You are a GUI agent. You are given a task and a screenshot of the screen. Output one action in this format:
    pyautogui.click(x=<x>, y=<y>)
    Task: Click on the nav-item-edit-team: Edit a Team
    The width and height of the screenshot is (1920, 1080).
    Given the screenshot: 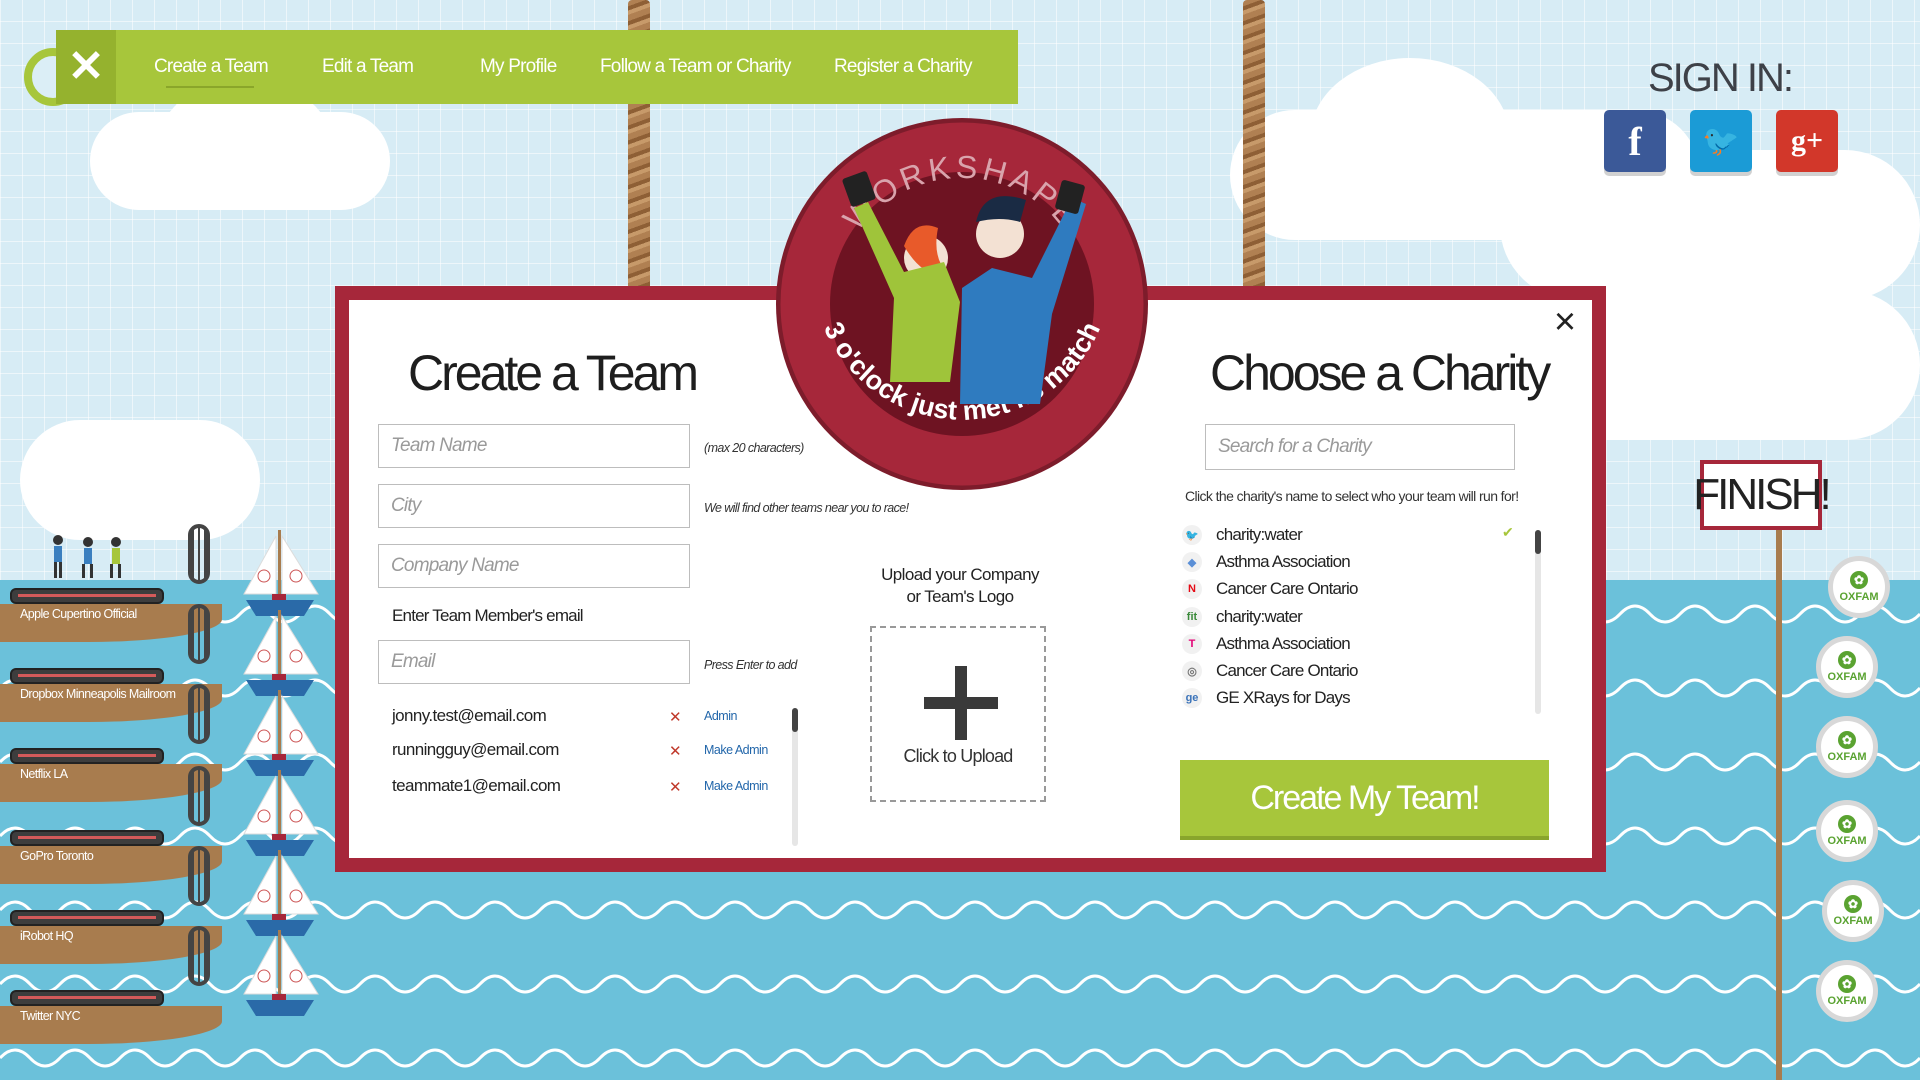 What is the action you would take?
    pyautogui.click(x=368, y=67)
    